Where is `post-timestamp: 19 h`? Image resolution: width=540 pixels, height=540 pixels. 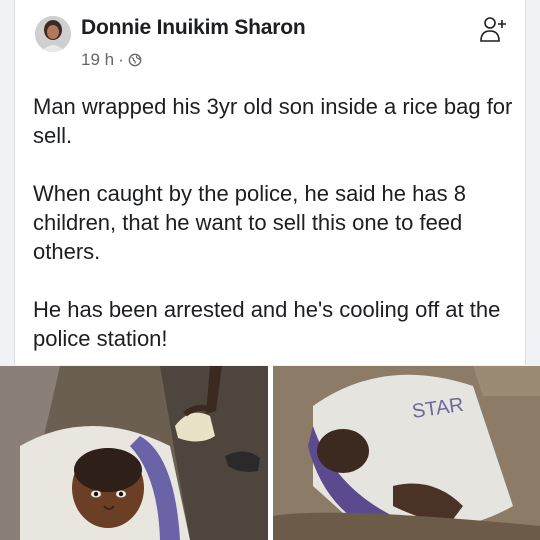
post-timestamp: 19 h is located at coordinates (97, 60).